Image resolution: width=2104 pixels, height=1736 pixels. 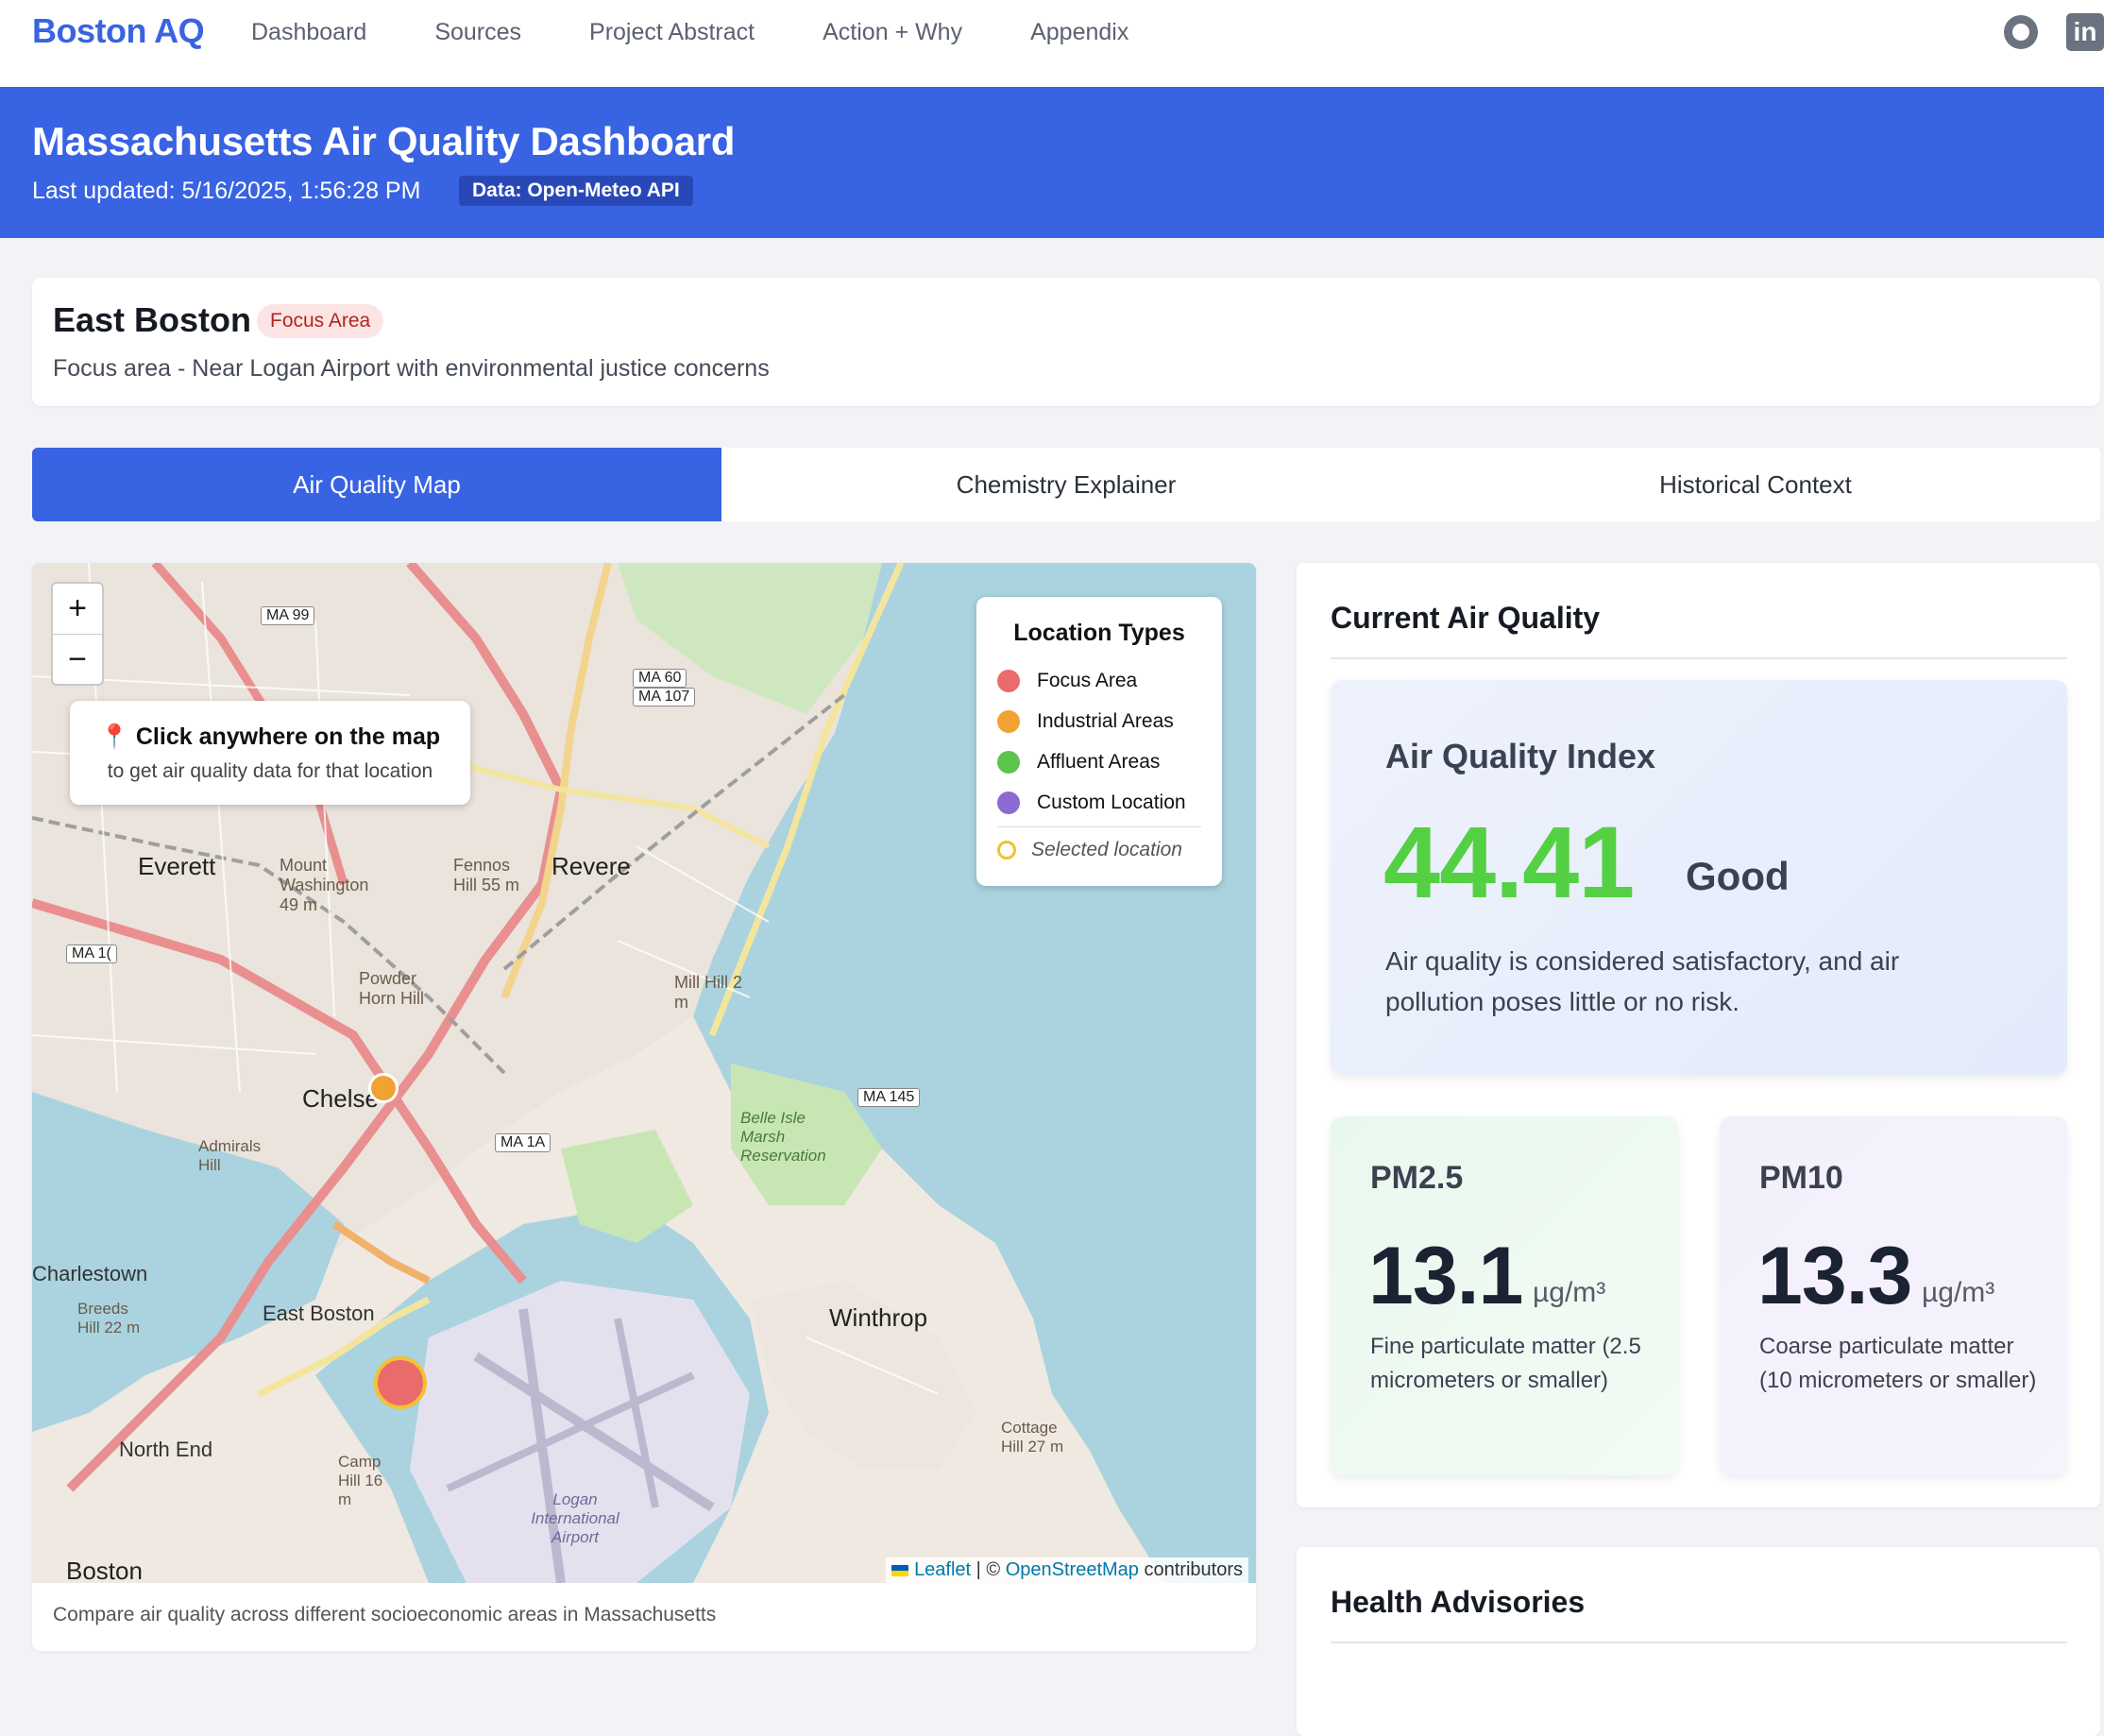 I want to click on tab-air-quality-map: Air Quality Map, so click(x=377, y=484).